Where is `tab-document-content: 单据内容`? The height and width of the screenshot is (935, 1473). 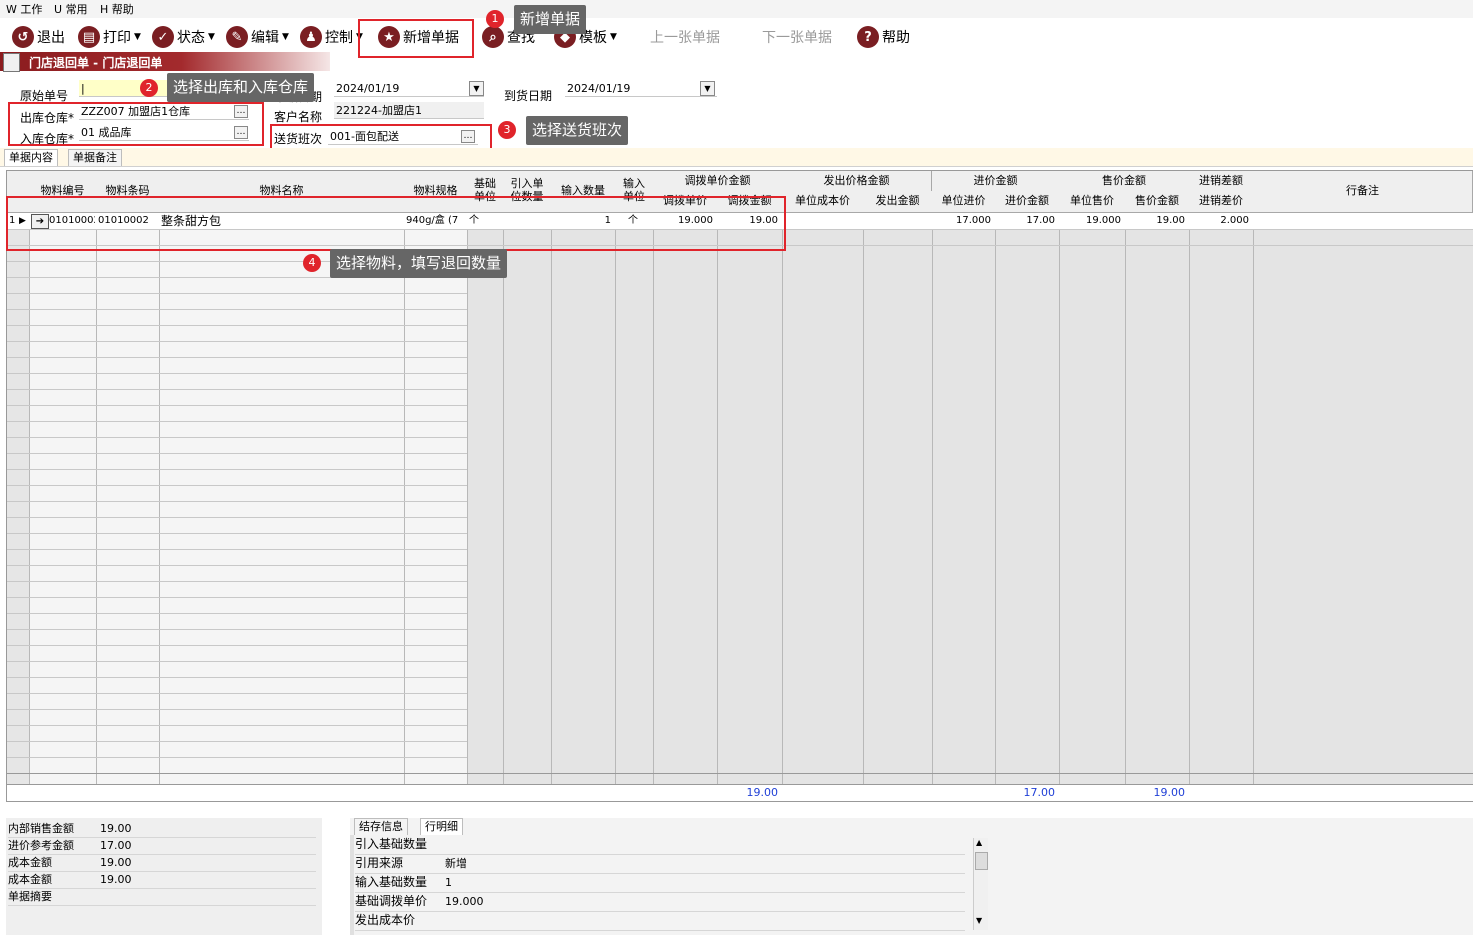 tab-document-content: 单据内容 is located at coordinates (31, 157).